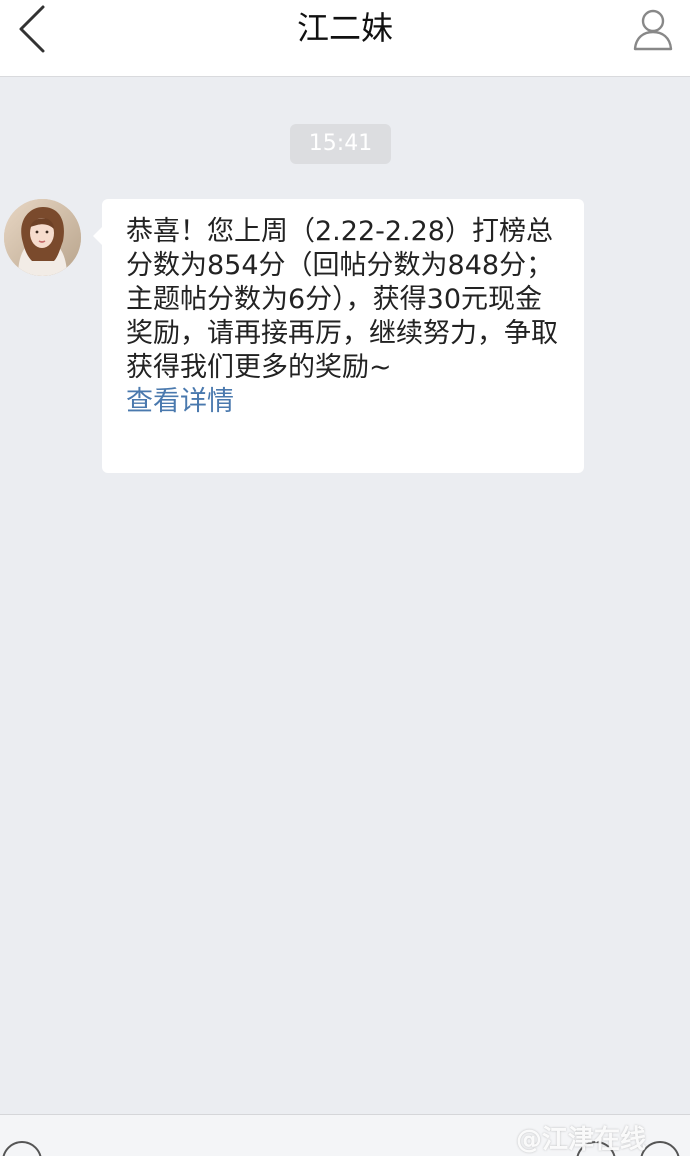 The width and height of the screenshot is (690, 1156). Describe the element at coordinates (180, 402) in the screenshot. I see `view-details-link: 查看详情` at that location.